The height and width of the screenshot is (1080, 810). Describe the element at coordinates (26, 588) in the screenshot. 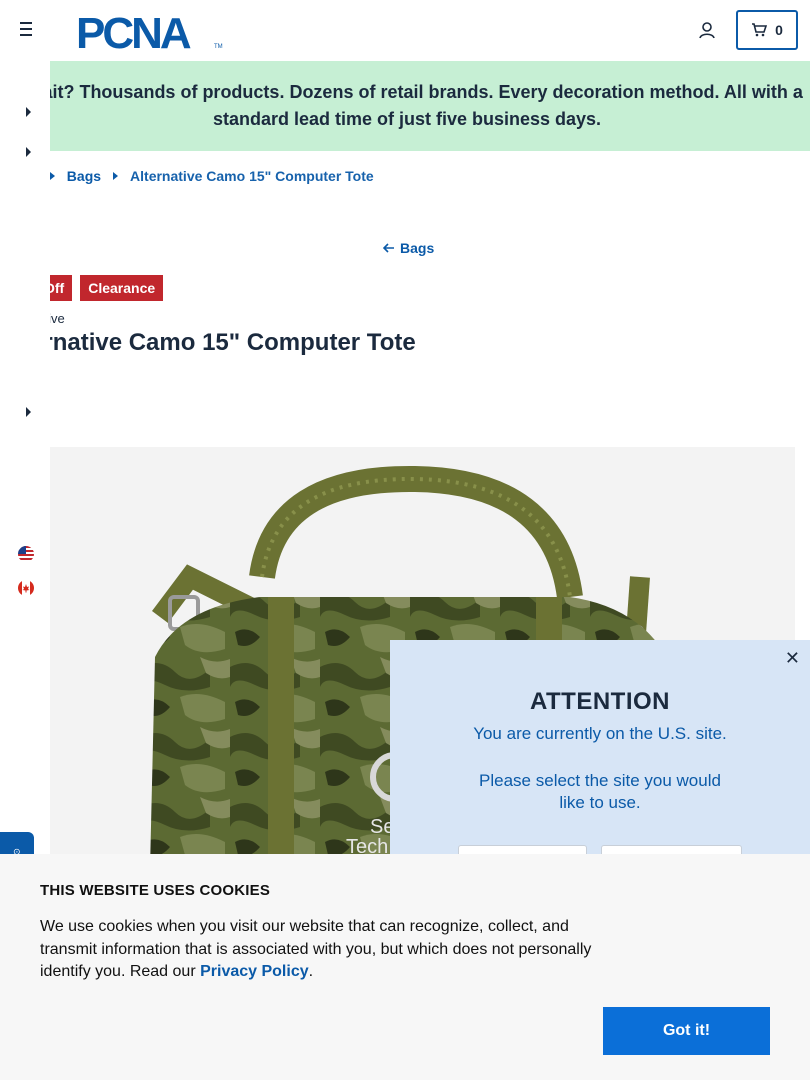

I see `canada-flag-icon` at that location.